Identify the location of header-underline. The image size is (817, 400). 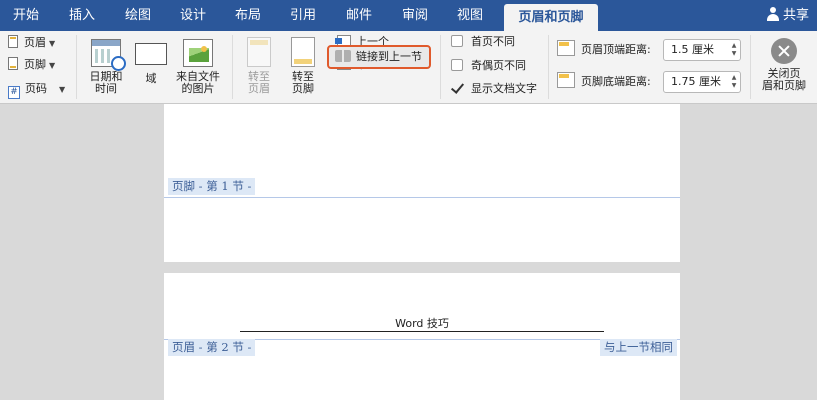
(422, 331).